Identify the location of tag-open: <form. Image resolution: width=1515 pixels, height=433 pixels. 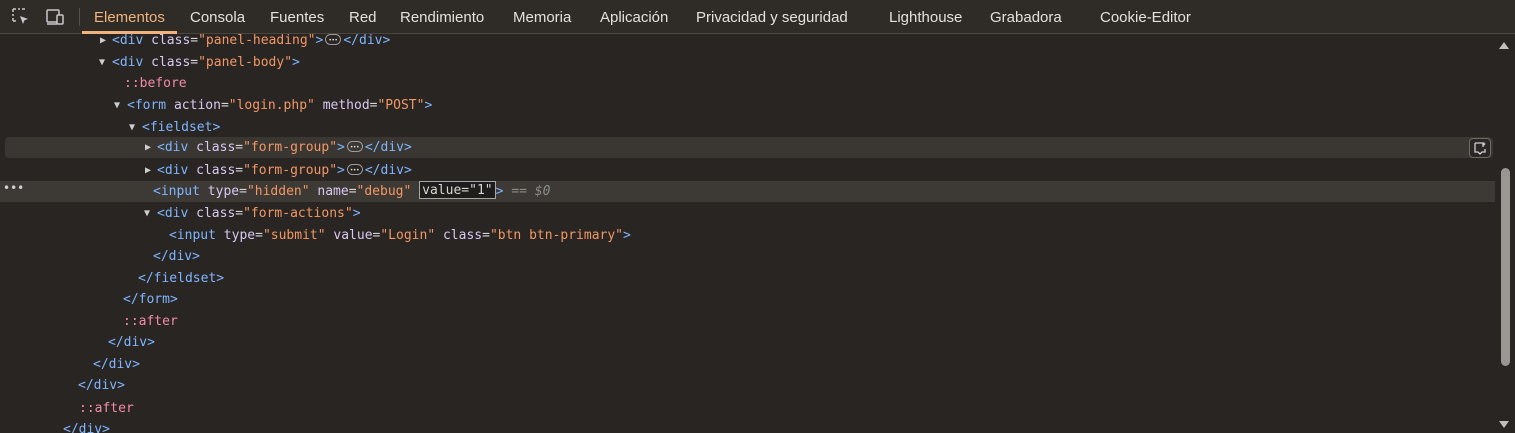
(147, 105).